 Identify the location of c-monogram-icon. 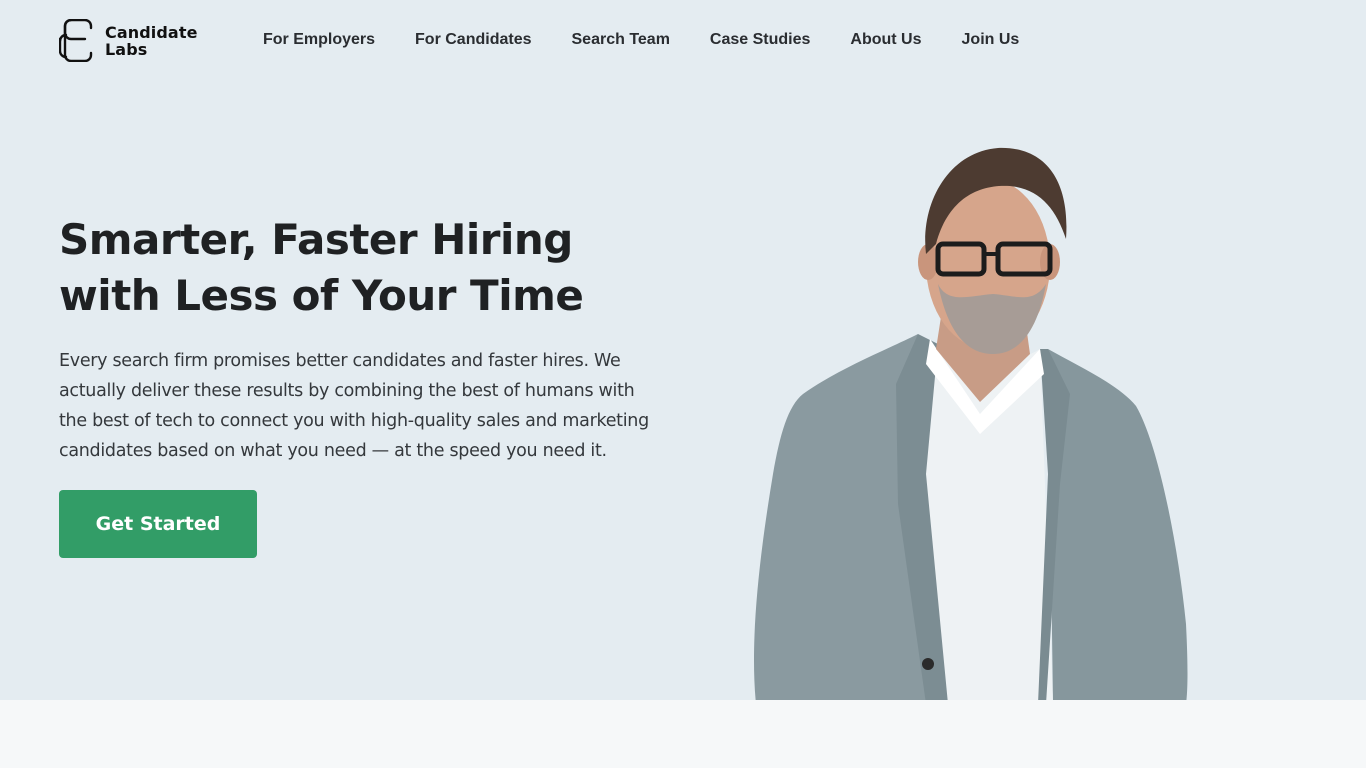
(76, 40).